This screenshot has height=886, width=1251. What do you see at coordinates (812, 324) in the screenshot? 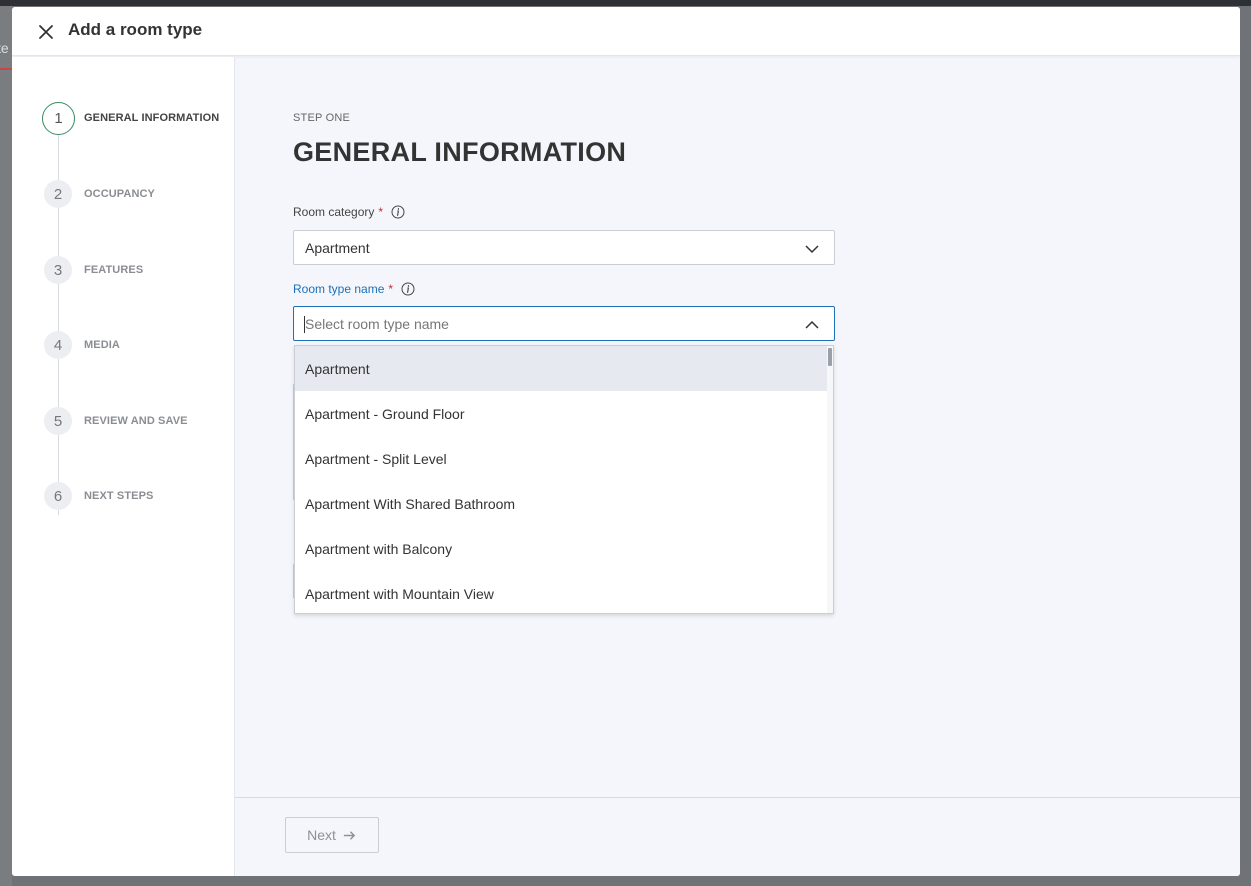
I see `chevron-up-icon` at bounding box center [812, 324].